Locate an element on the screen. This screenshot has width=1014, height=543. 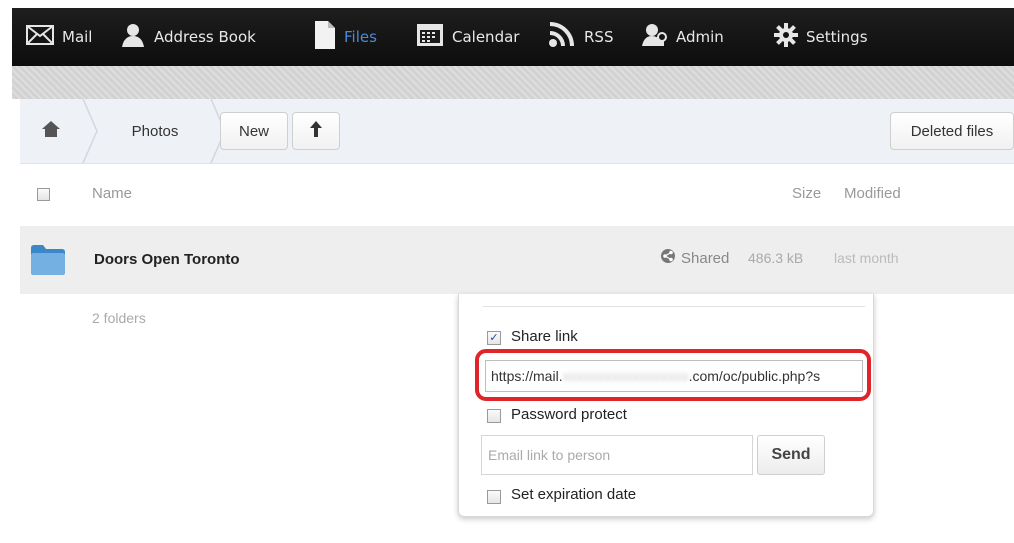
shared-indicator: Shared is located at coordinates (694, 258).